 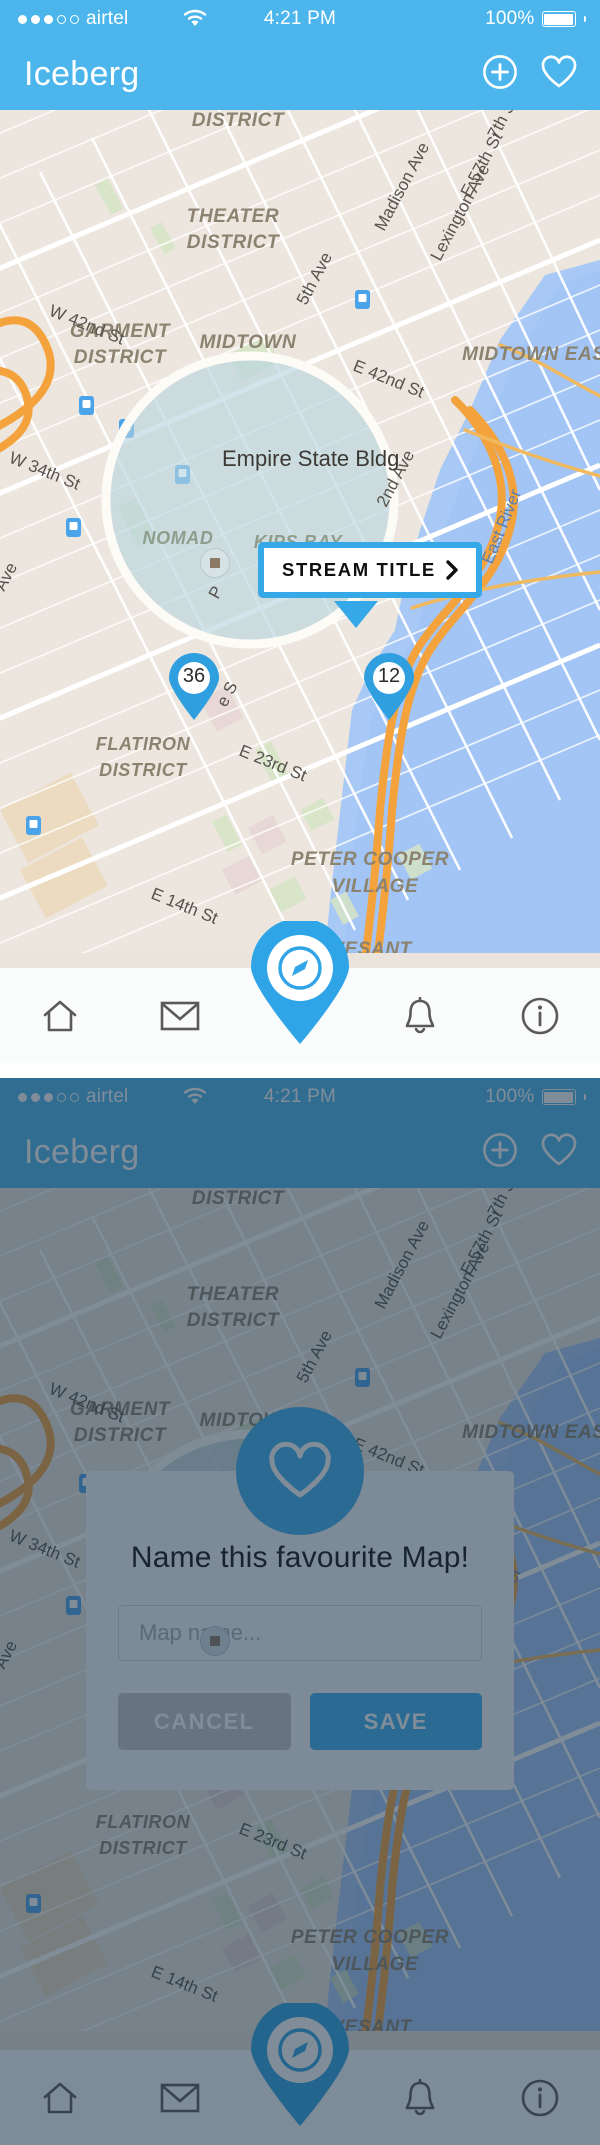 I want to click on tab-explore, so click(x=300, y=984).